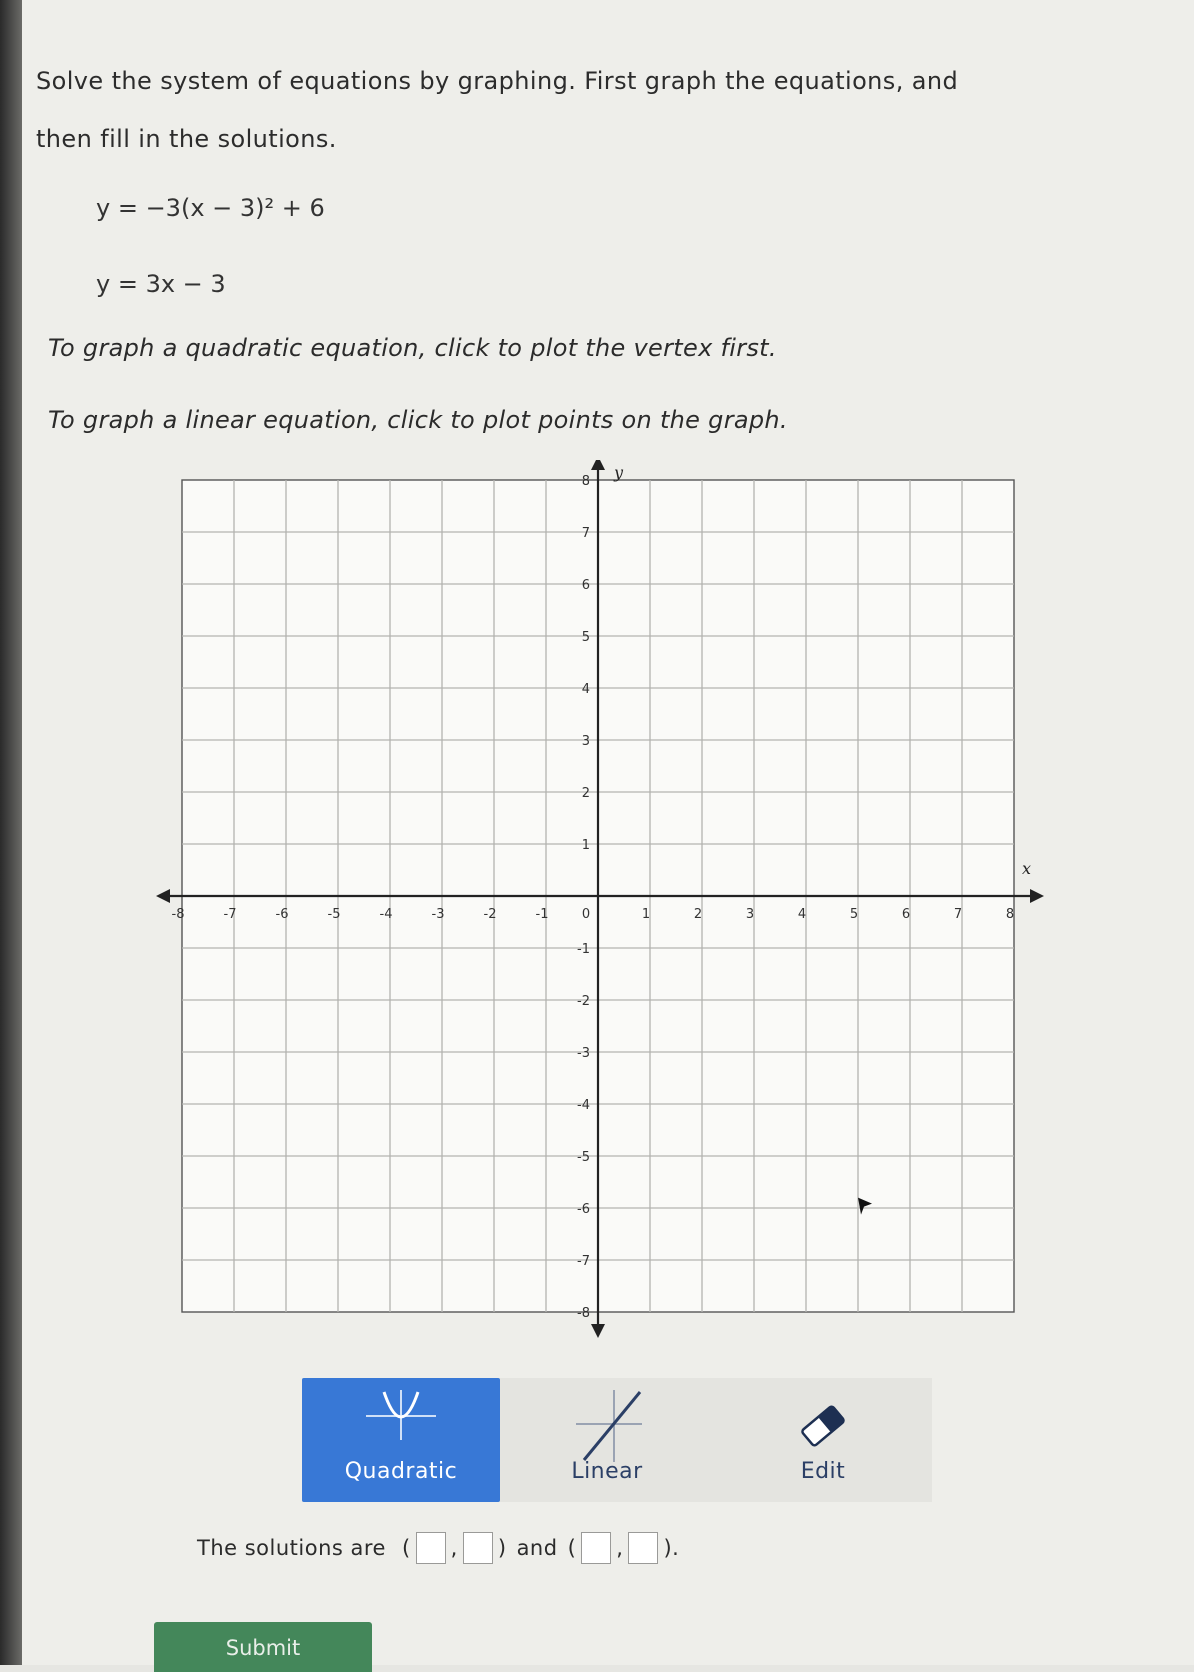 This screenshot has height=1672, width=1194. What do you see at coordinates (596, 1548) in the screenshot?
I see `solution-2-x-input` at bounding box center [596, 1548].